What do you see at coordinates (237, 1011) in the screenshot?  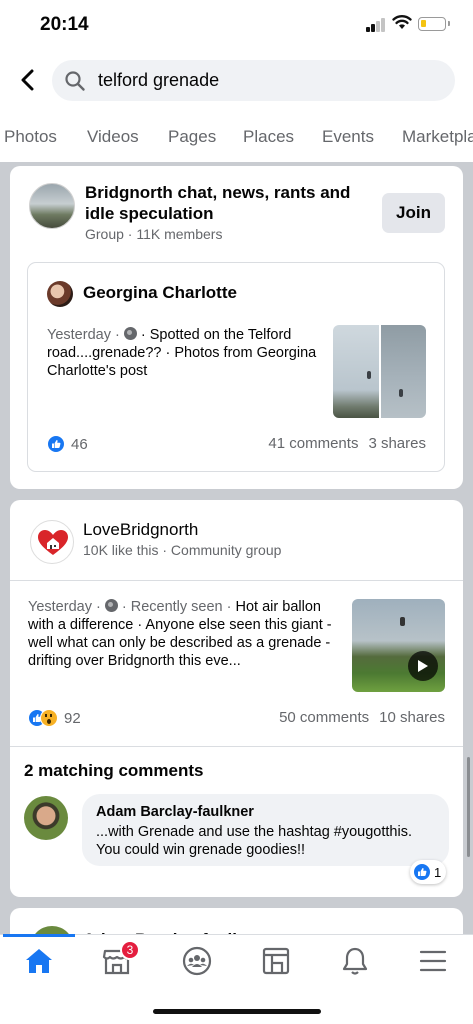 I see `home-indicator` at bounding box center [237, 1011].